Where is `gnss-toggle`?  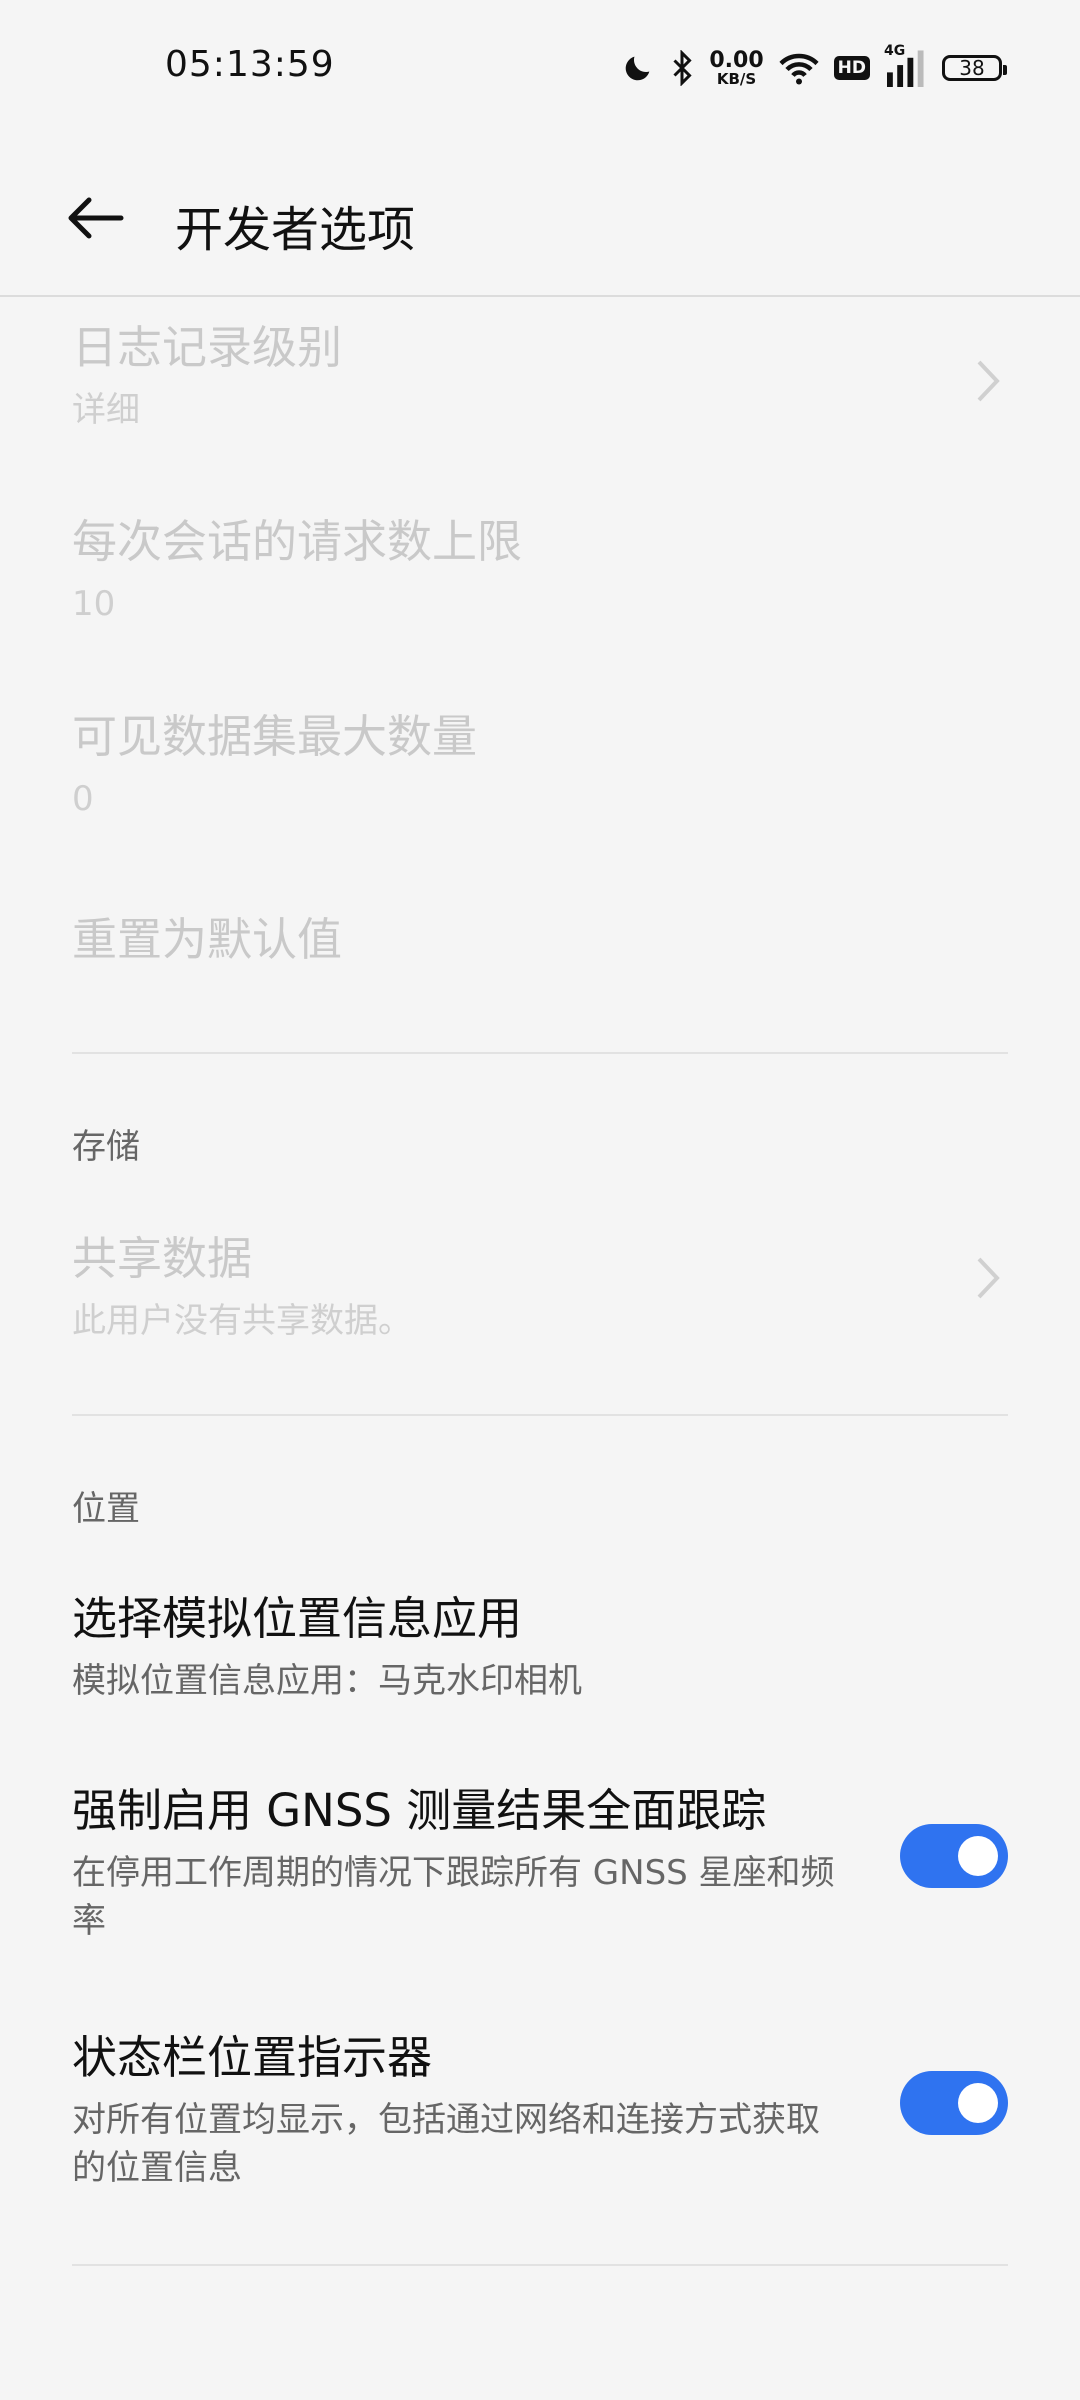
gnss-toggle is located at coordinates (954, 1856).